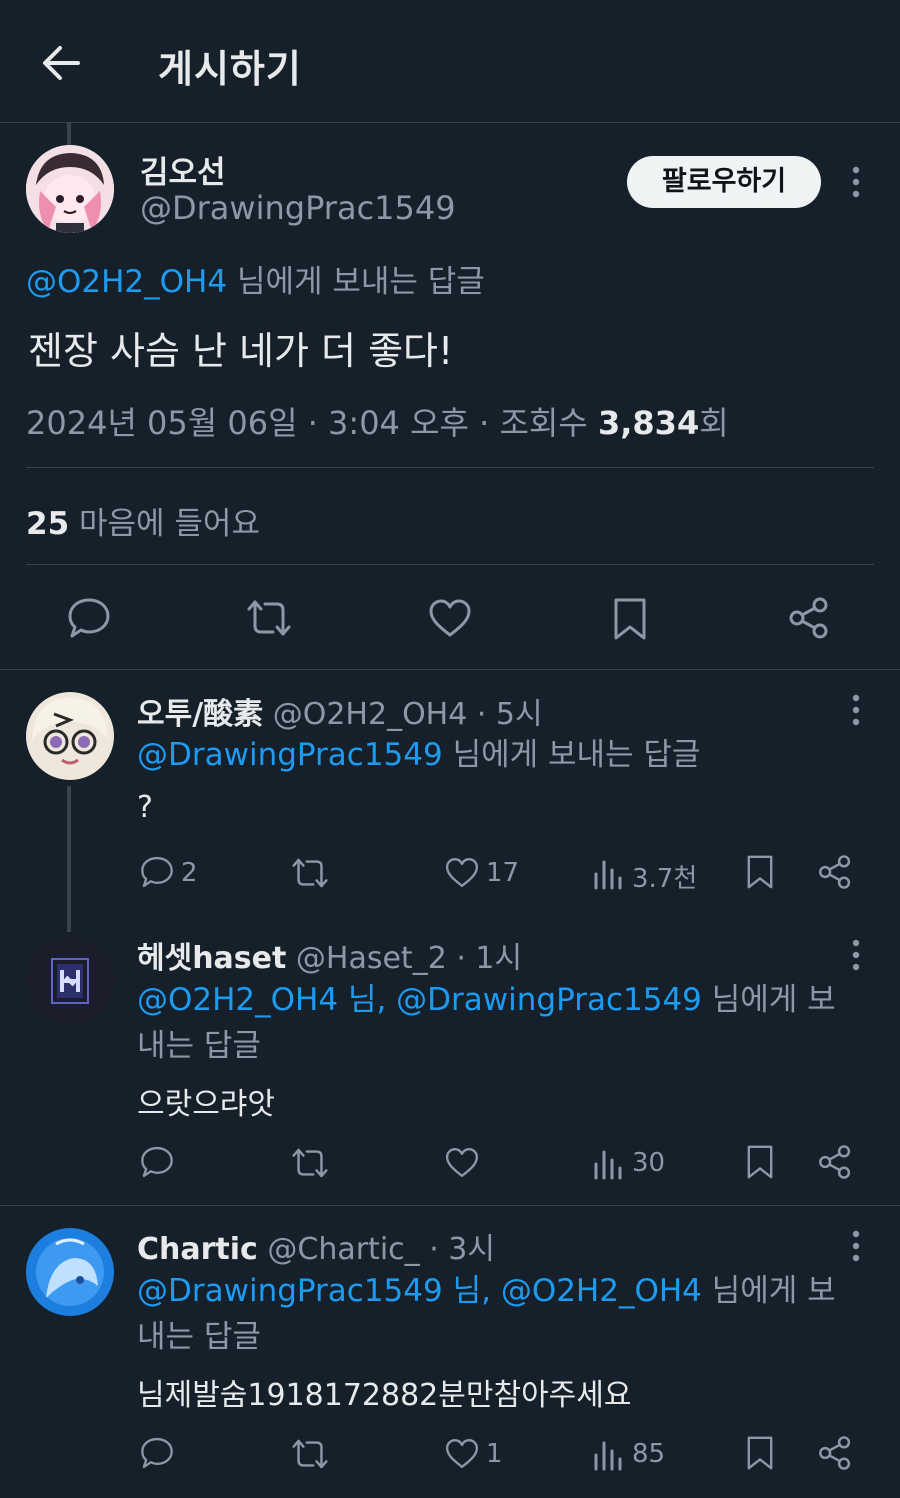 This screenshot has height=1498, width=900. What do you see at coordinates (145, 807) in the screenshot?
I see `post-text: ?` at bounding box center [145, 807].